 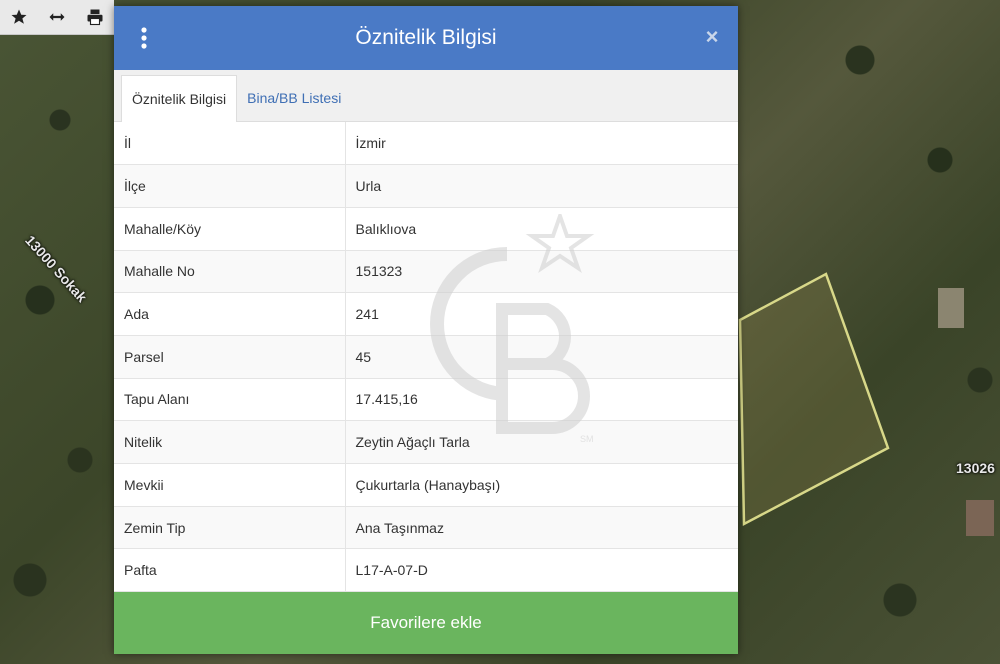 I want to click on table-row: Mahalle/Köy Balıklıova, so click(x=426, y=229).